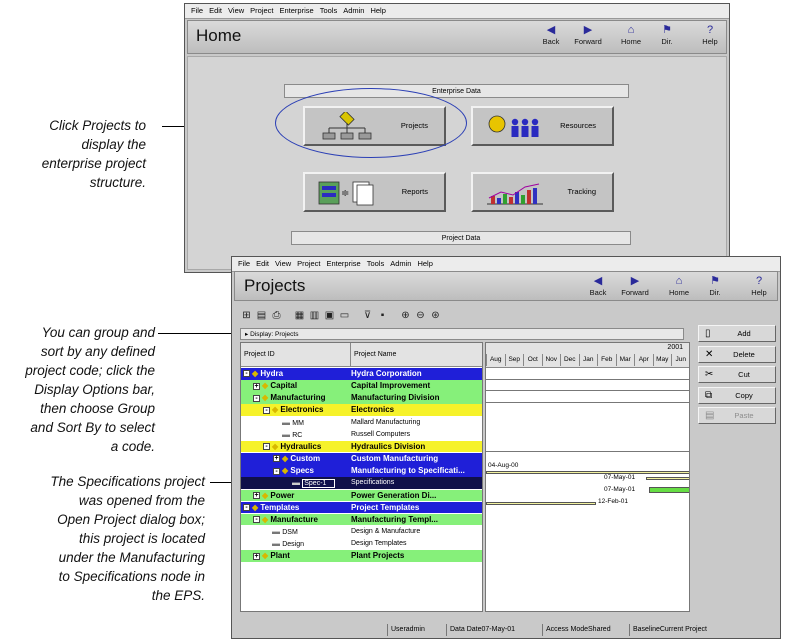 The image size is (787, 639). What do you see at coordinates (416, 355) in the screenshot?
I see `column-header-project-name: Project Name` at bounding box center [416, 355].